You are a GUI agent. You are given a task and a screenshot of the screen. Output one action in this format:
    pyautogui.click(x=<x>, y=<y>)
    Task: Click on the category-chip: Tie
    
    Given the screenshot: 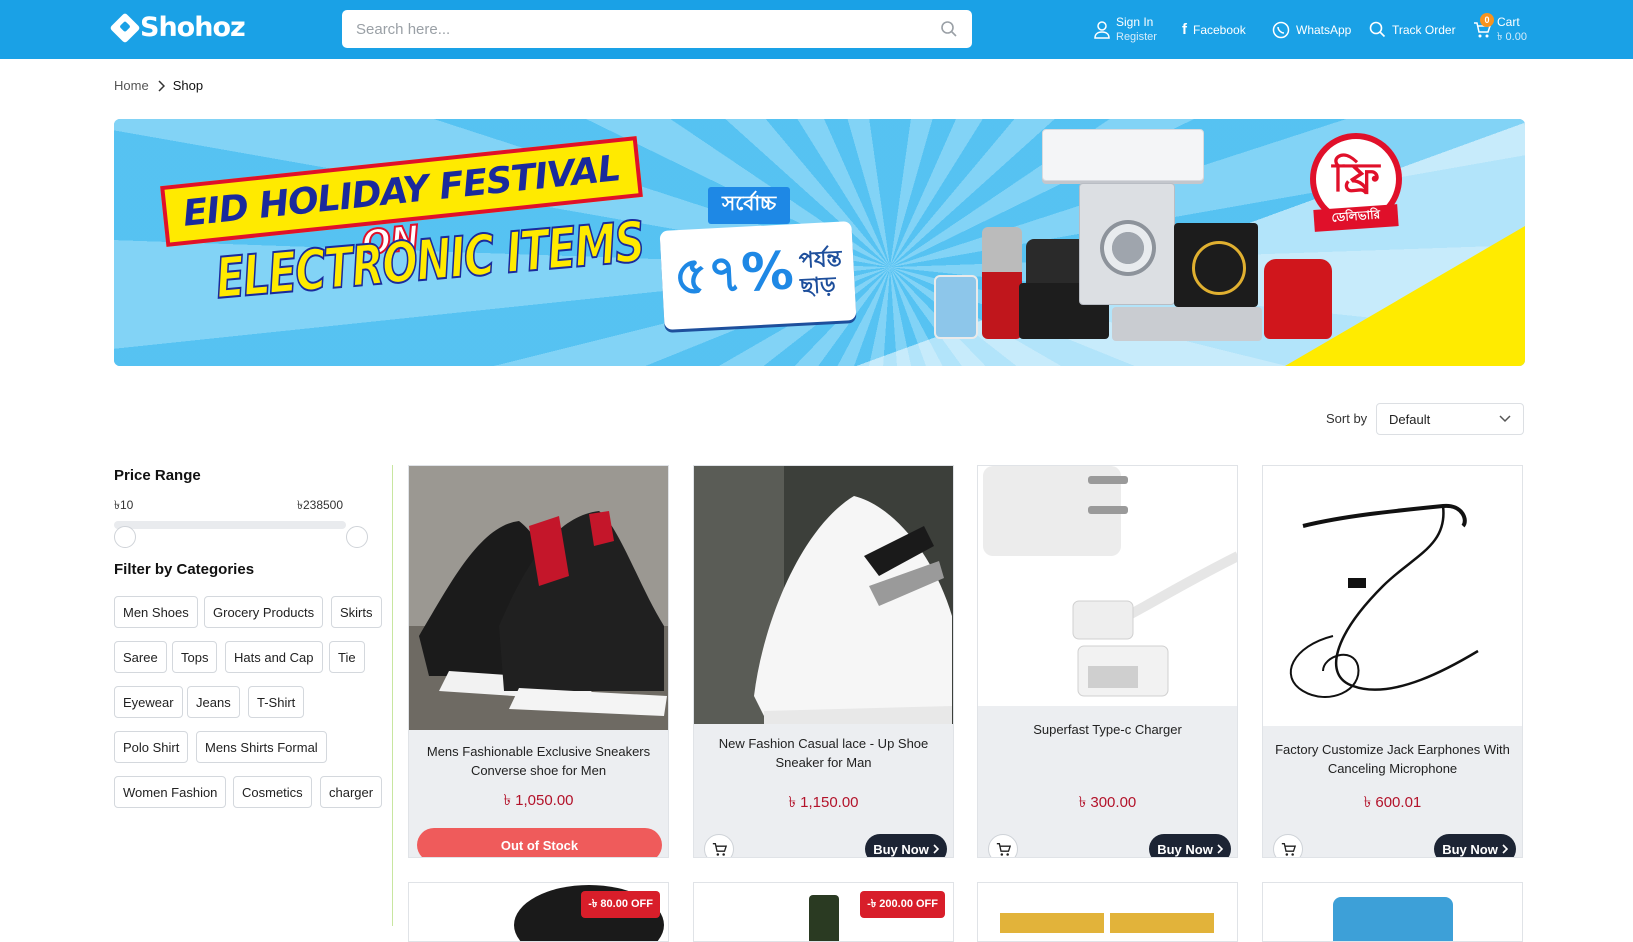 What is the action you would take?
    pyautogui.click(x=347, y=657)
    